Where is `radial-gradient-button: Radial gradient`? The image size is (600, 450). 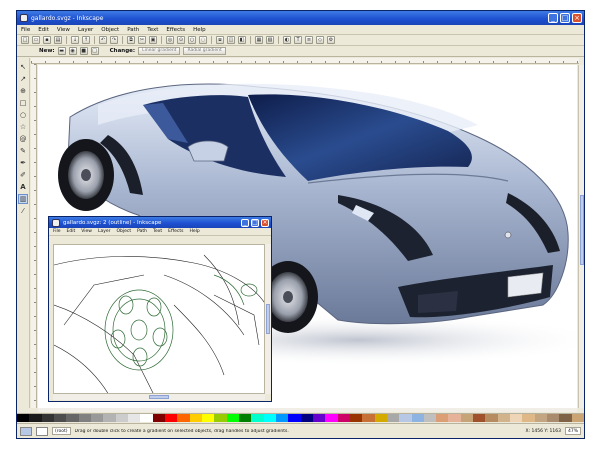 radial-gradient-button: Radial gradient is located at coordinates (204, 51).